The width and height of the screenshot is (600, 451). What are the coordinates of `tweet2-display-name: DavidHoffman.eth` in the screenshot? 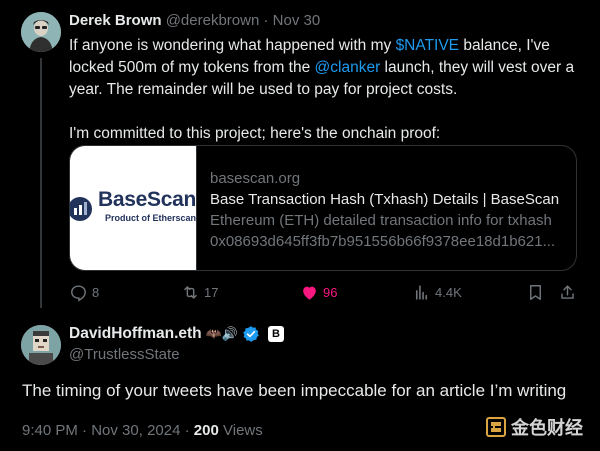 It's located at (135, 334).